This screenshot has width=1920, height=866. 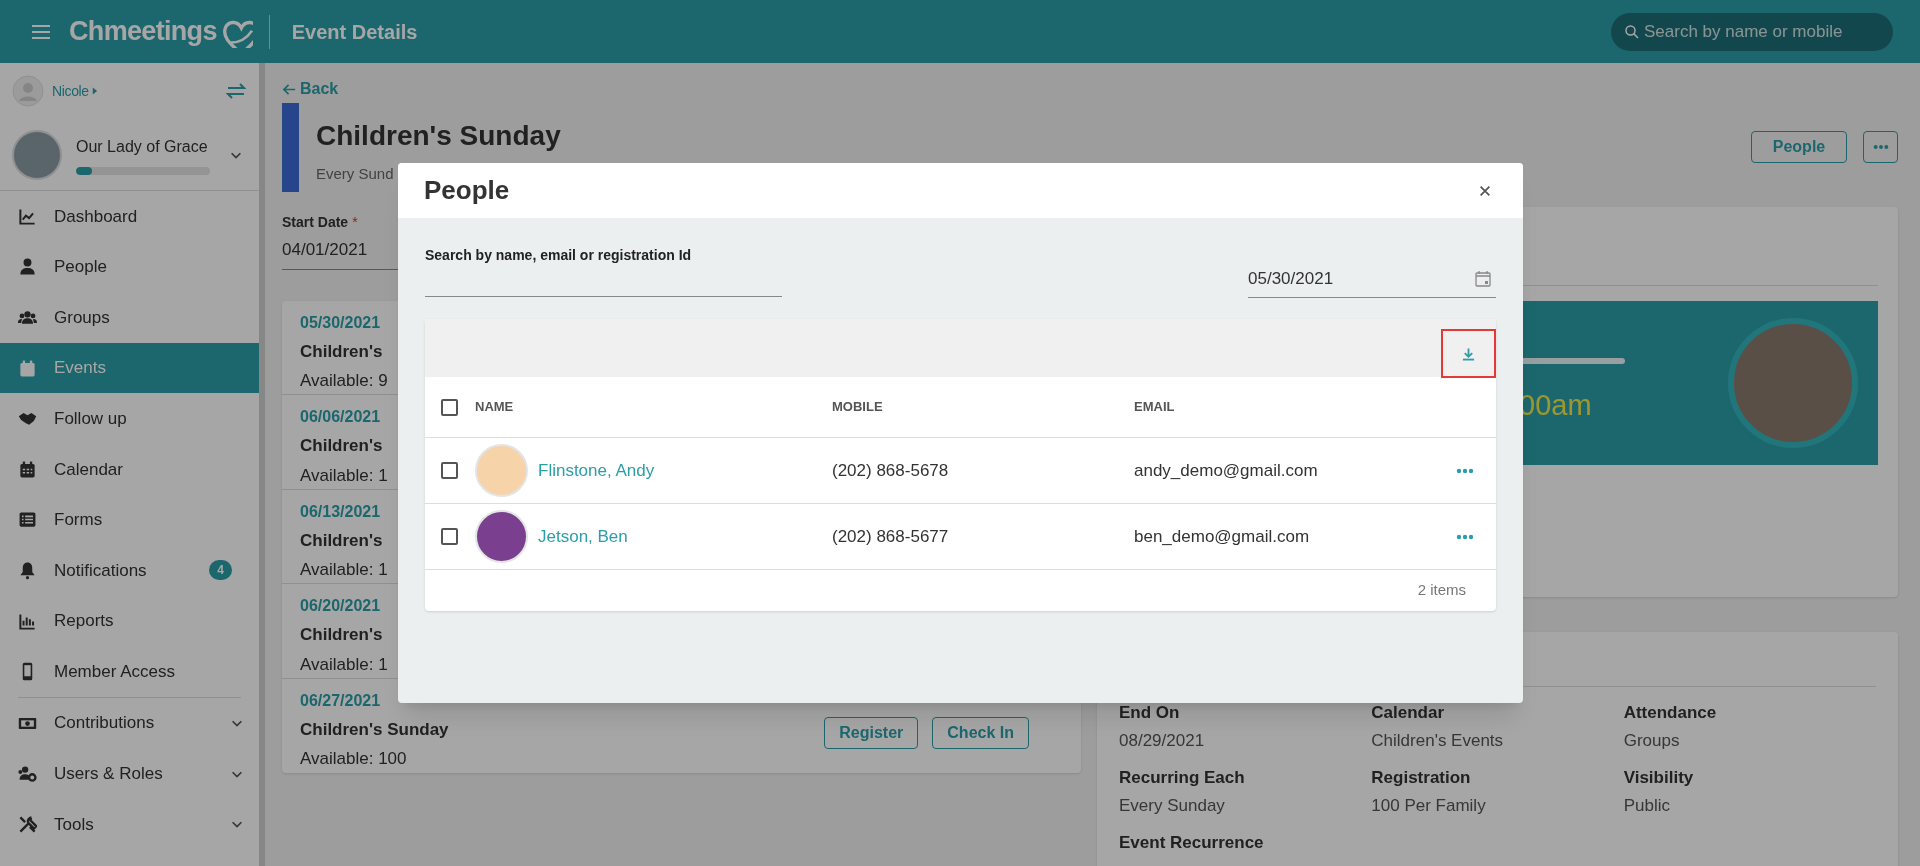 I want to click on field-value: Every Sunday, so click(x=1172, y=805).